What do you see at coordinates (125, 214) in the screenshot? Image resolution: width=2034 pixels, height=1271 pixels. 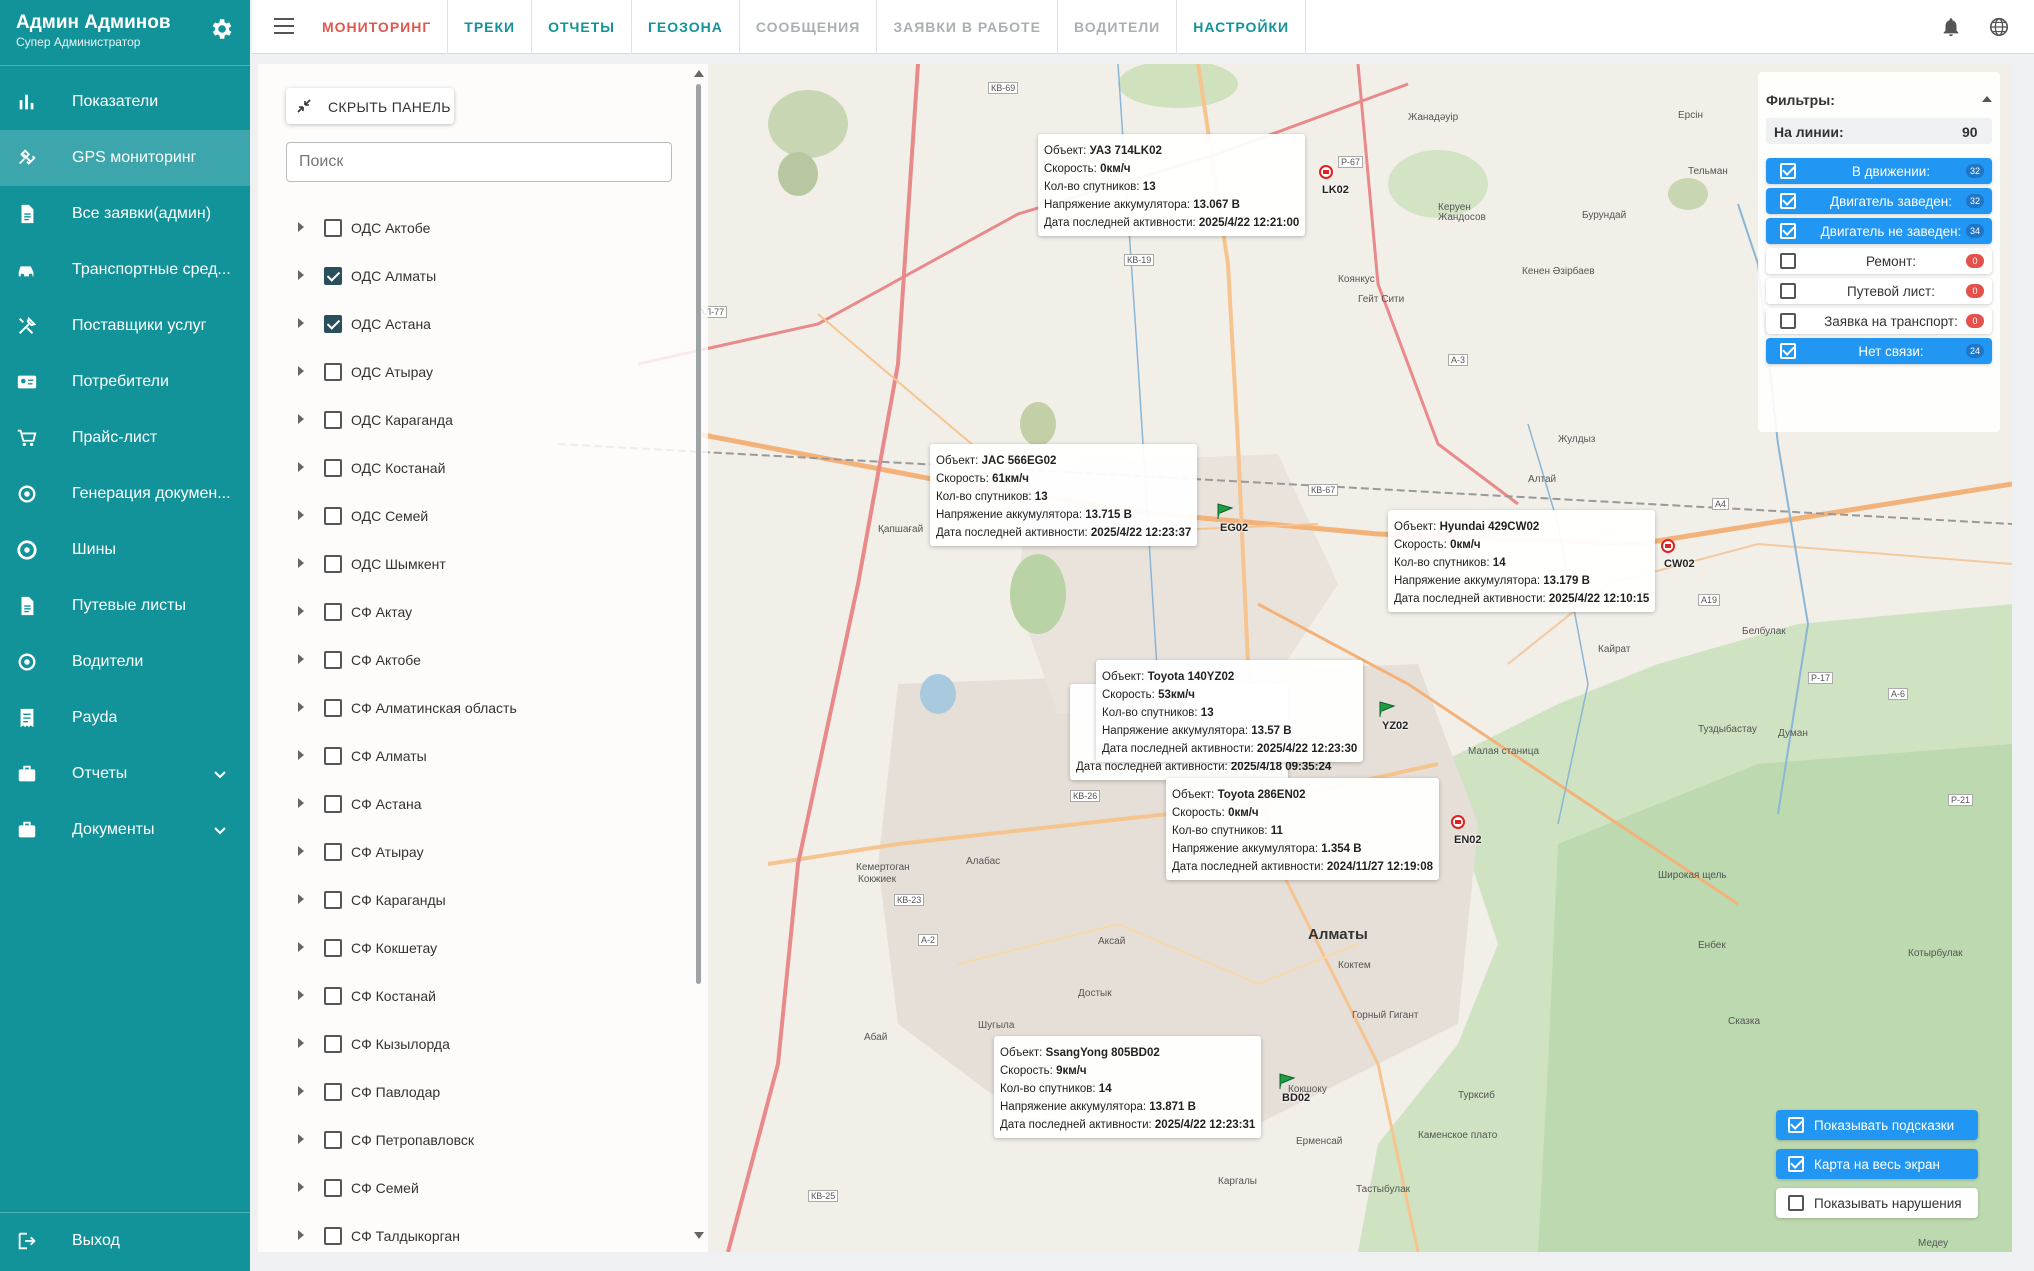 I see `sidebar-item-2: Все заявки(админ)` at bounding box center [125, 214].